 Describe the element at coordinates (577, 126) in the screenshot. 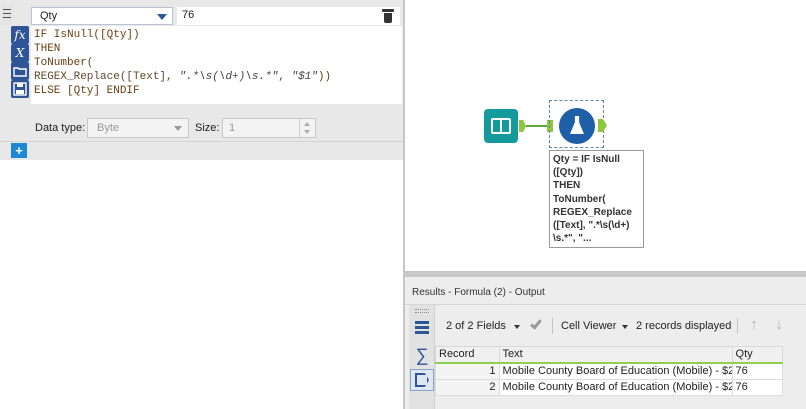

I see `formula-tool-icon` at that location.